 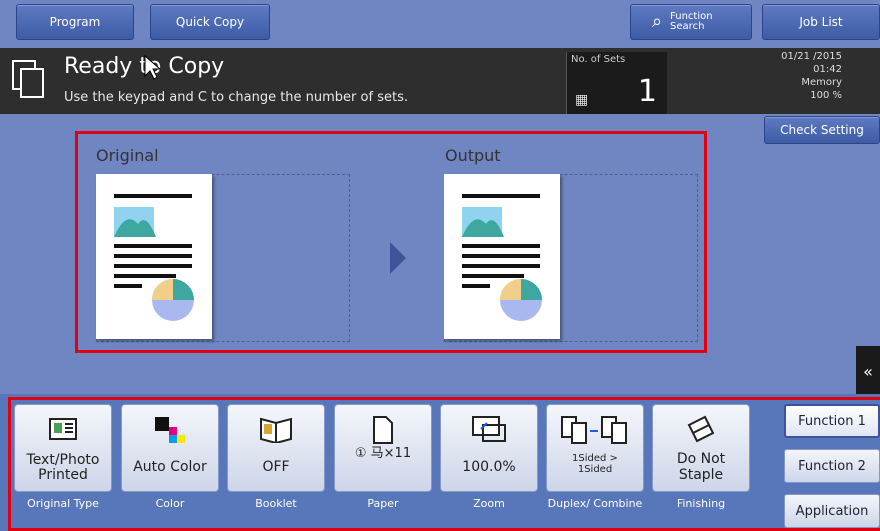 I want to click on cursor-icon, so click(x=153, y=67).